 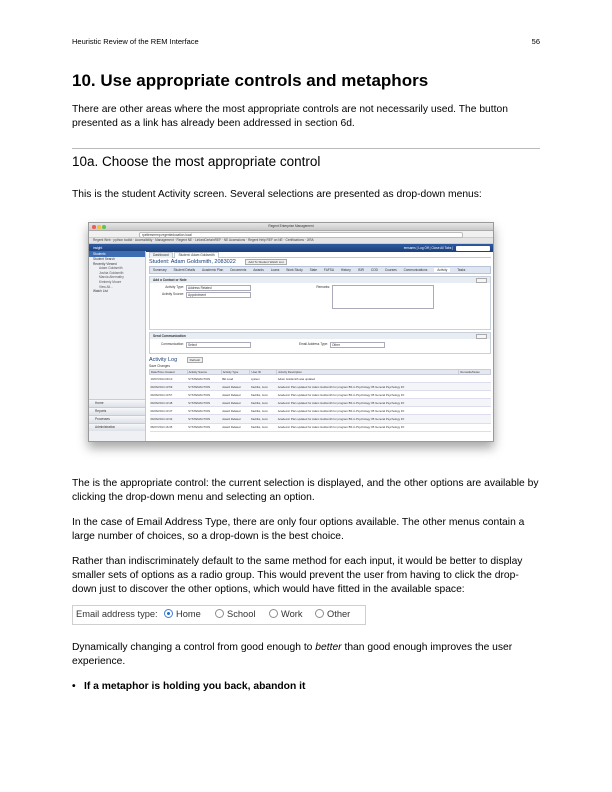 I want to click on radio-option-label: Work, so click(x=292, y=614).